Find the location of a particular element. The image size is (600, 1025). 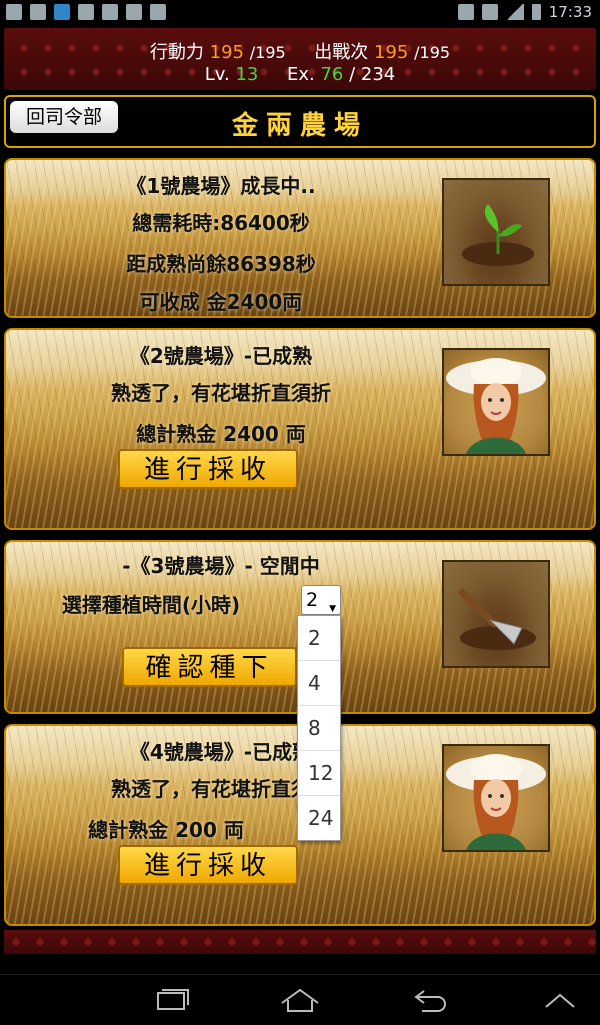

farm-3-confirm-plant-button: 確認種下 is located at coordinates (209, 667).